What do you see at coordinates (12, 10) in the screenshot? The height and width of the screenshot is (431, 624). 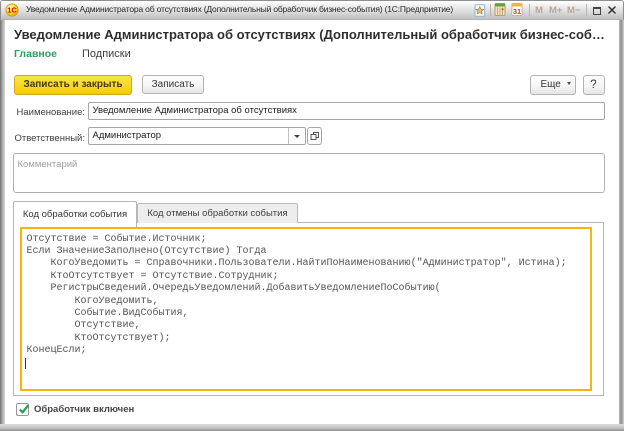 I see `svg-text: 1С` at bounding box center [12, 10].